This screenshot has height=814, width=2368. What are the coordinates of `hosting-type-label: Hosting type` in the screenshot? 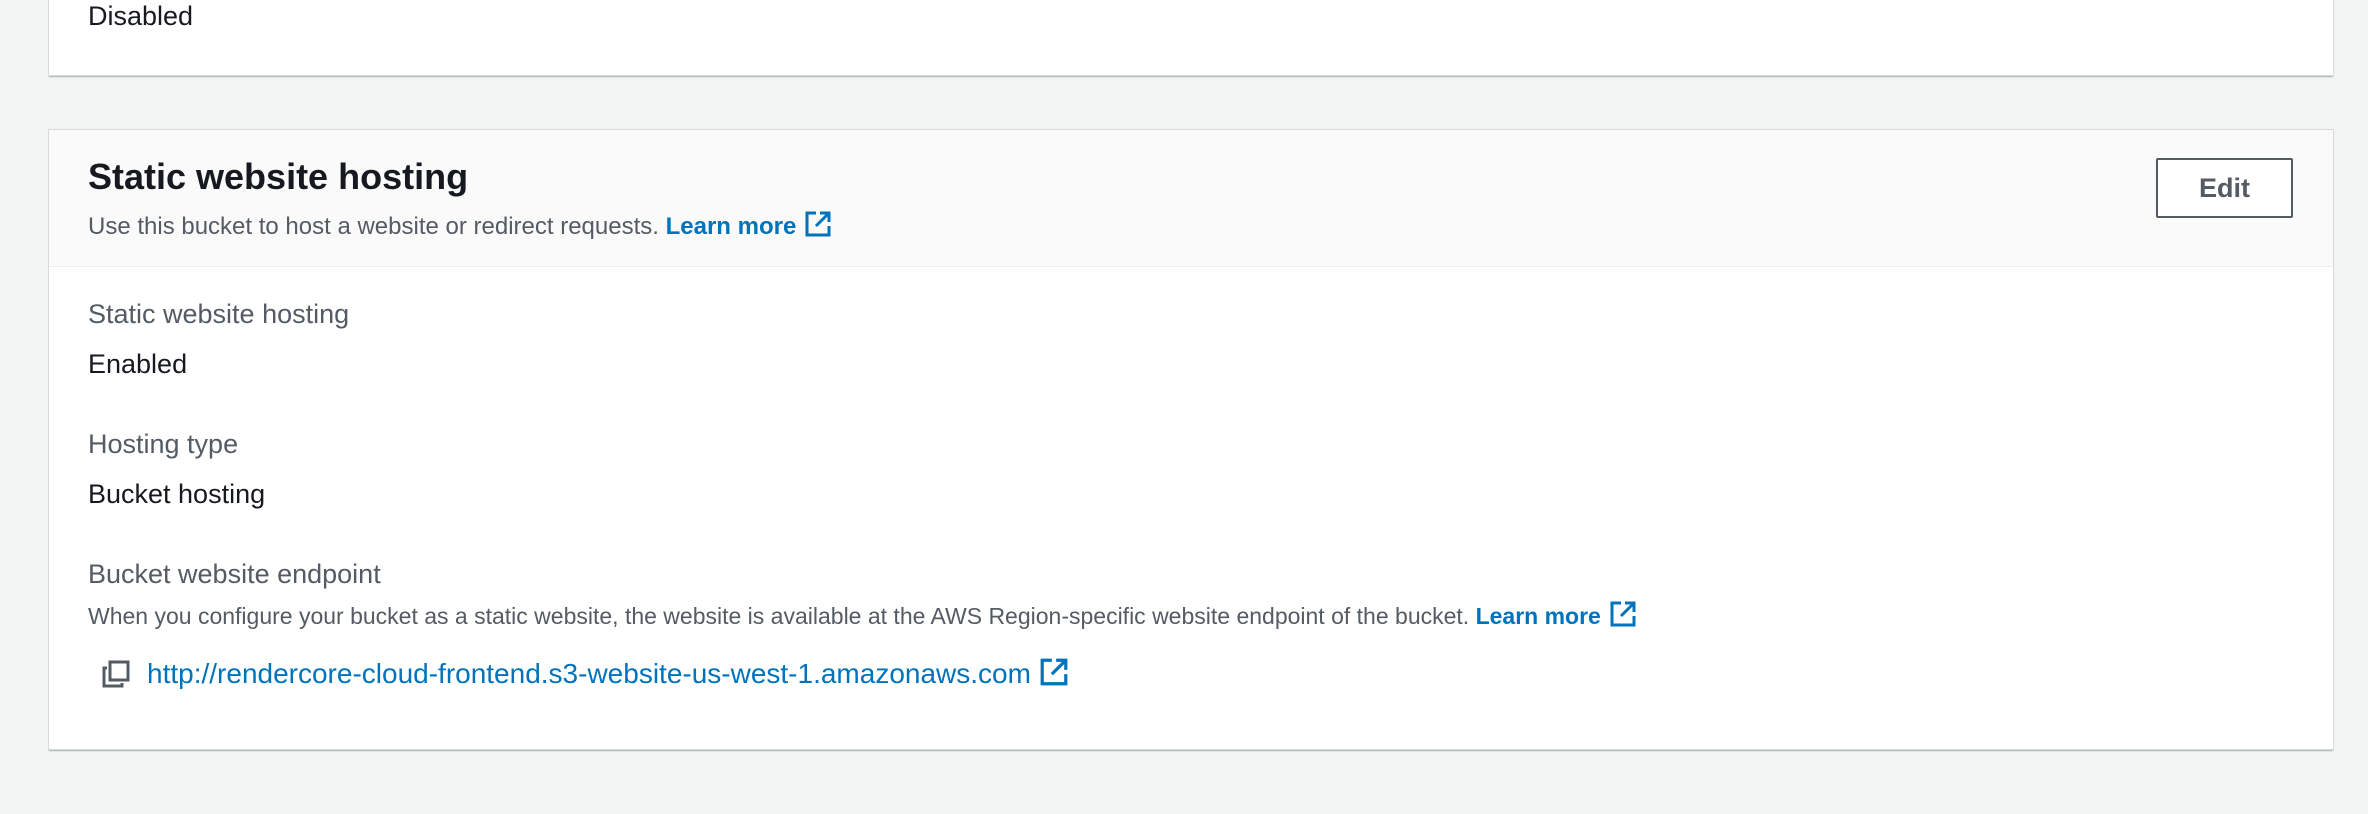 It's located at (163, 444).